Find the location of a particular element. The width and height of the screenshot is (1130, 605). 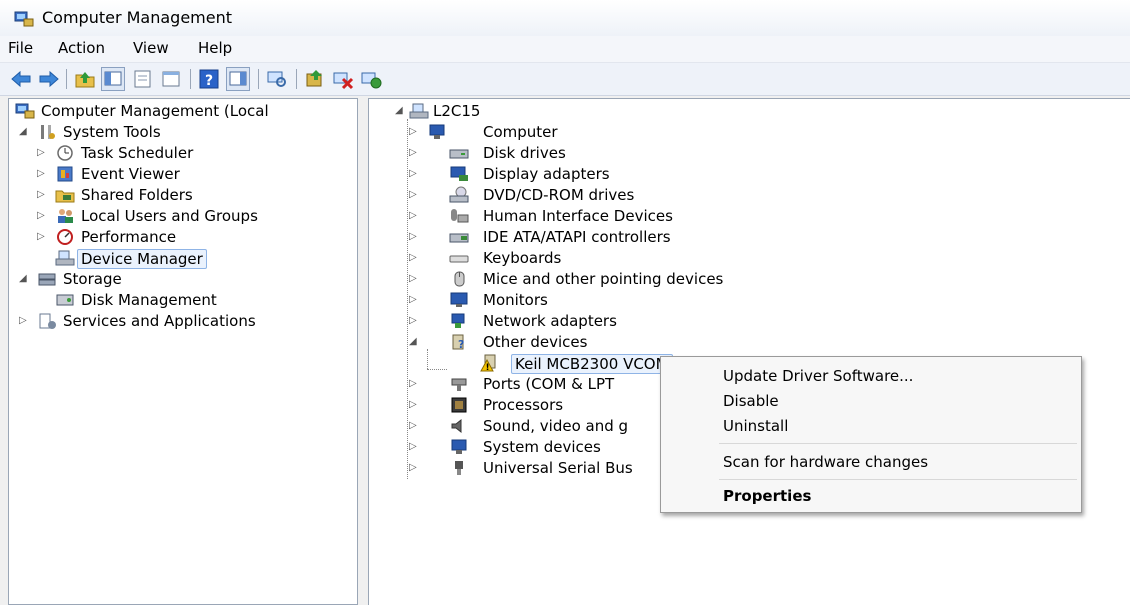

hid-icon is located at coordinates (460, 216).